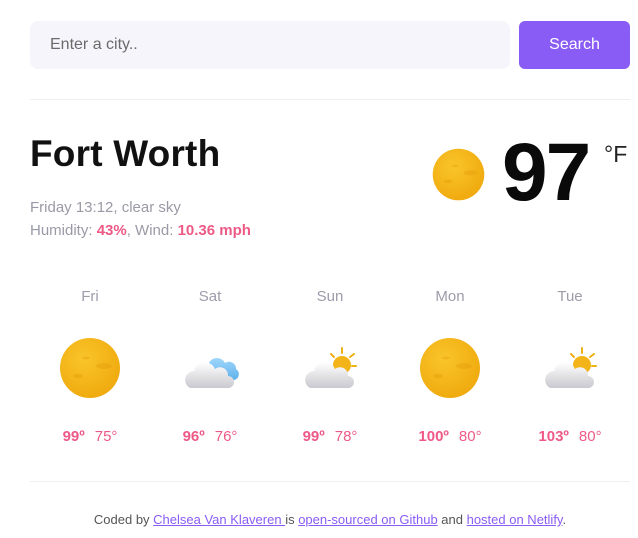  What do you see at coordinates (553, 436) in the screenshot?
I see `forecast-max-temp: 103º` at bounding box center [553, 436].